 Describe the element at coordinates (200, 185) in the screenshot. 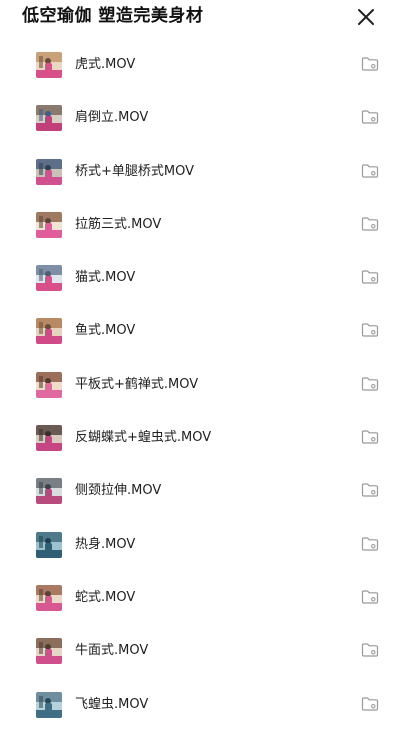

I see `file-row: 桥式+单腿桥式MOV` at that location.